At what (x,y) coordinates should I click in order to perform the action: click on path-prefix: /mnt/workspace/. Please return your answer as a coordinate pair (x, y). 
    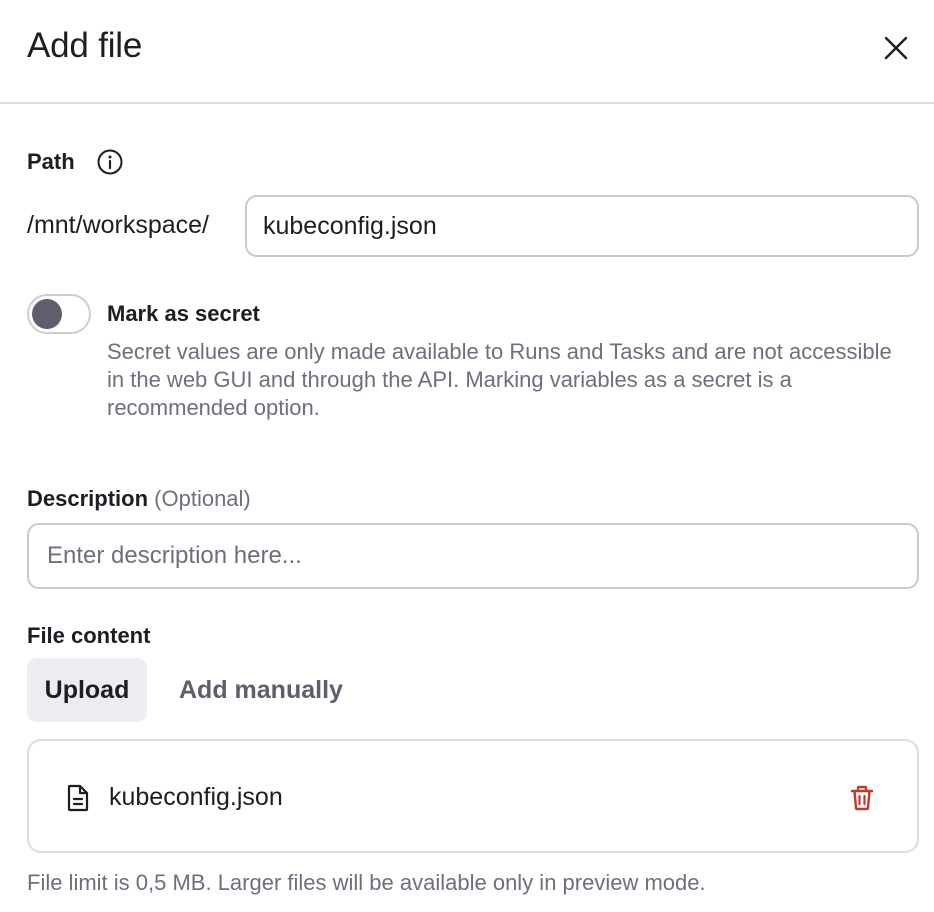
    Looking at the image, I should click on (118, 225).